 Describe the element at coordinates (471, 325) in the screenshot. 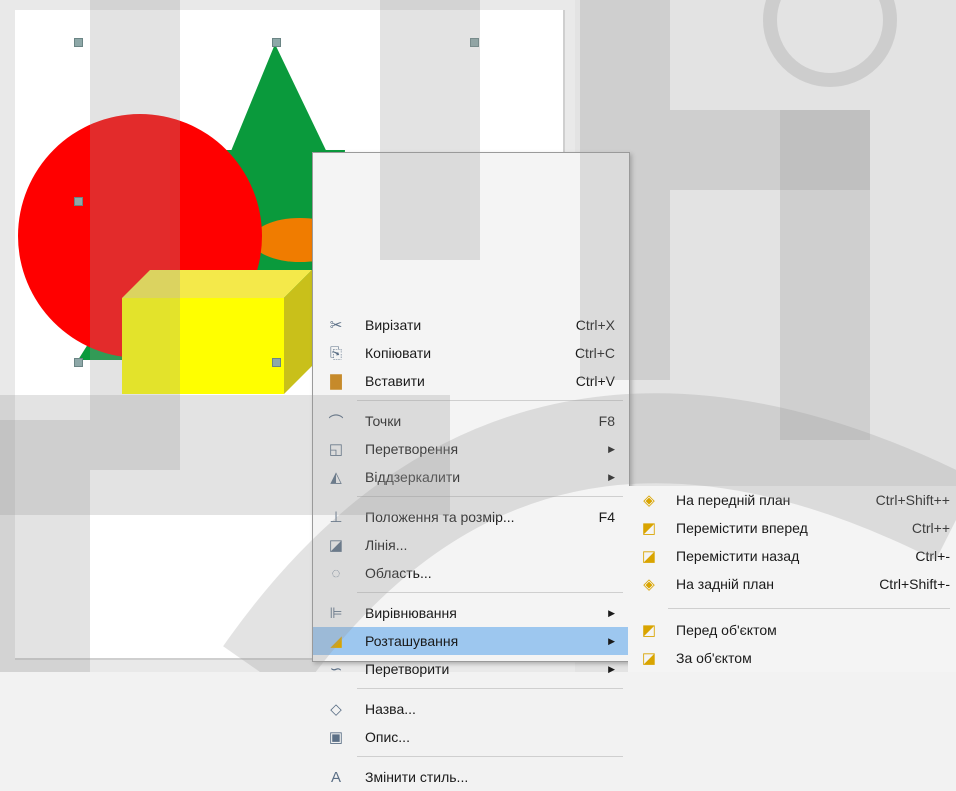

I see `menu-item-cut: ✂ Вирізати Ctrl+X` at that location.